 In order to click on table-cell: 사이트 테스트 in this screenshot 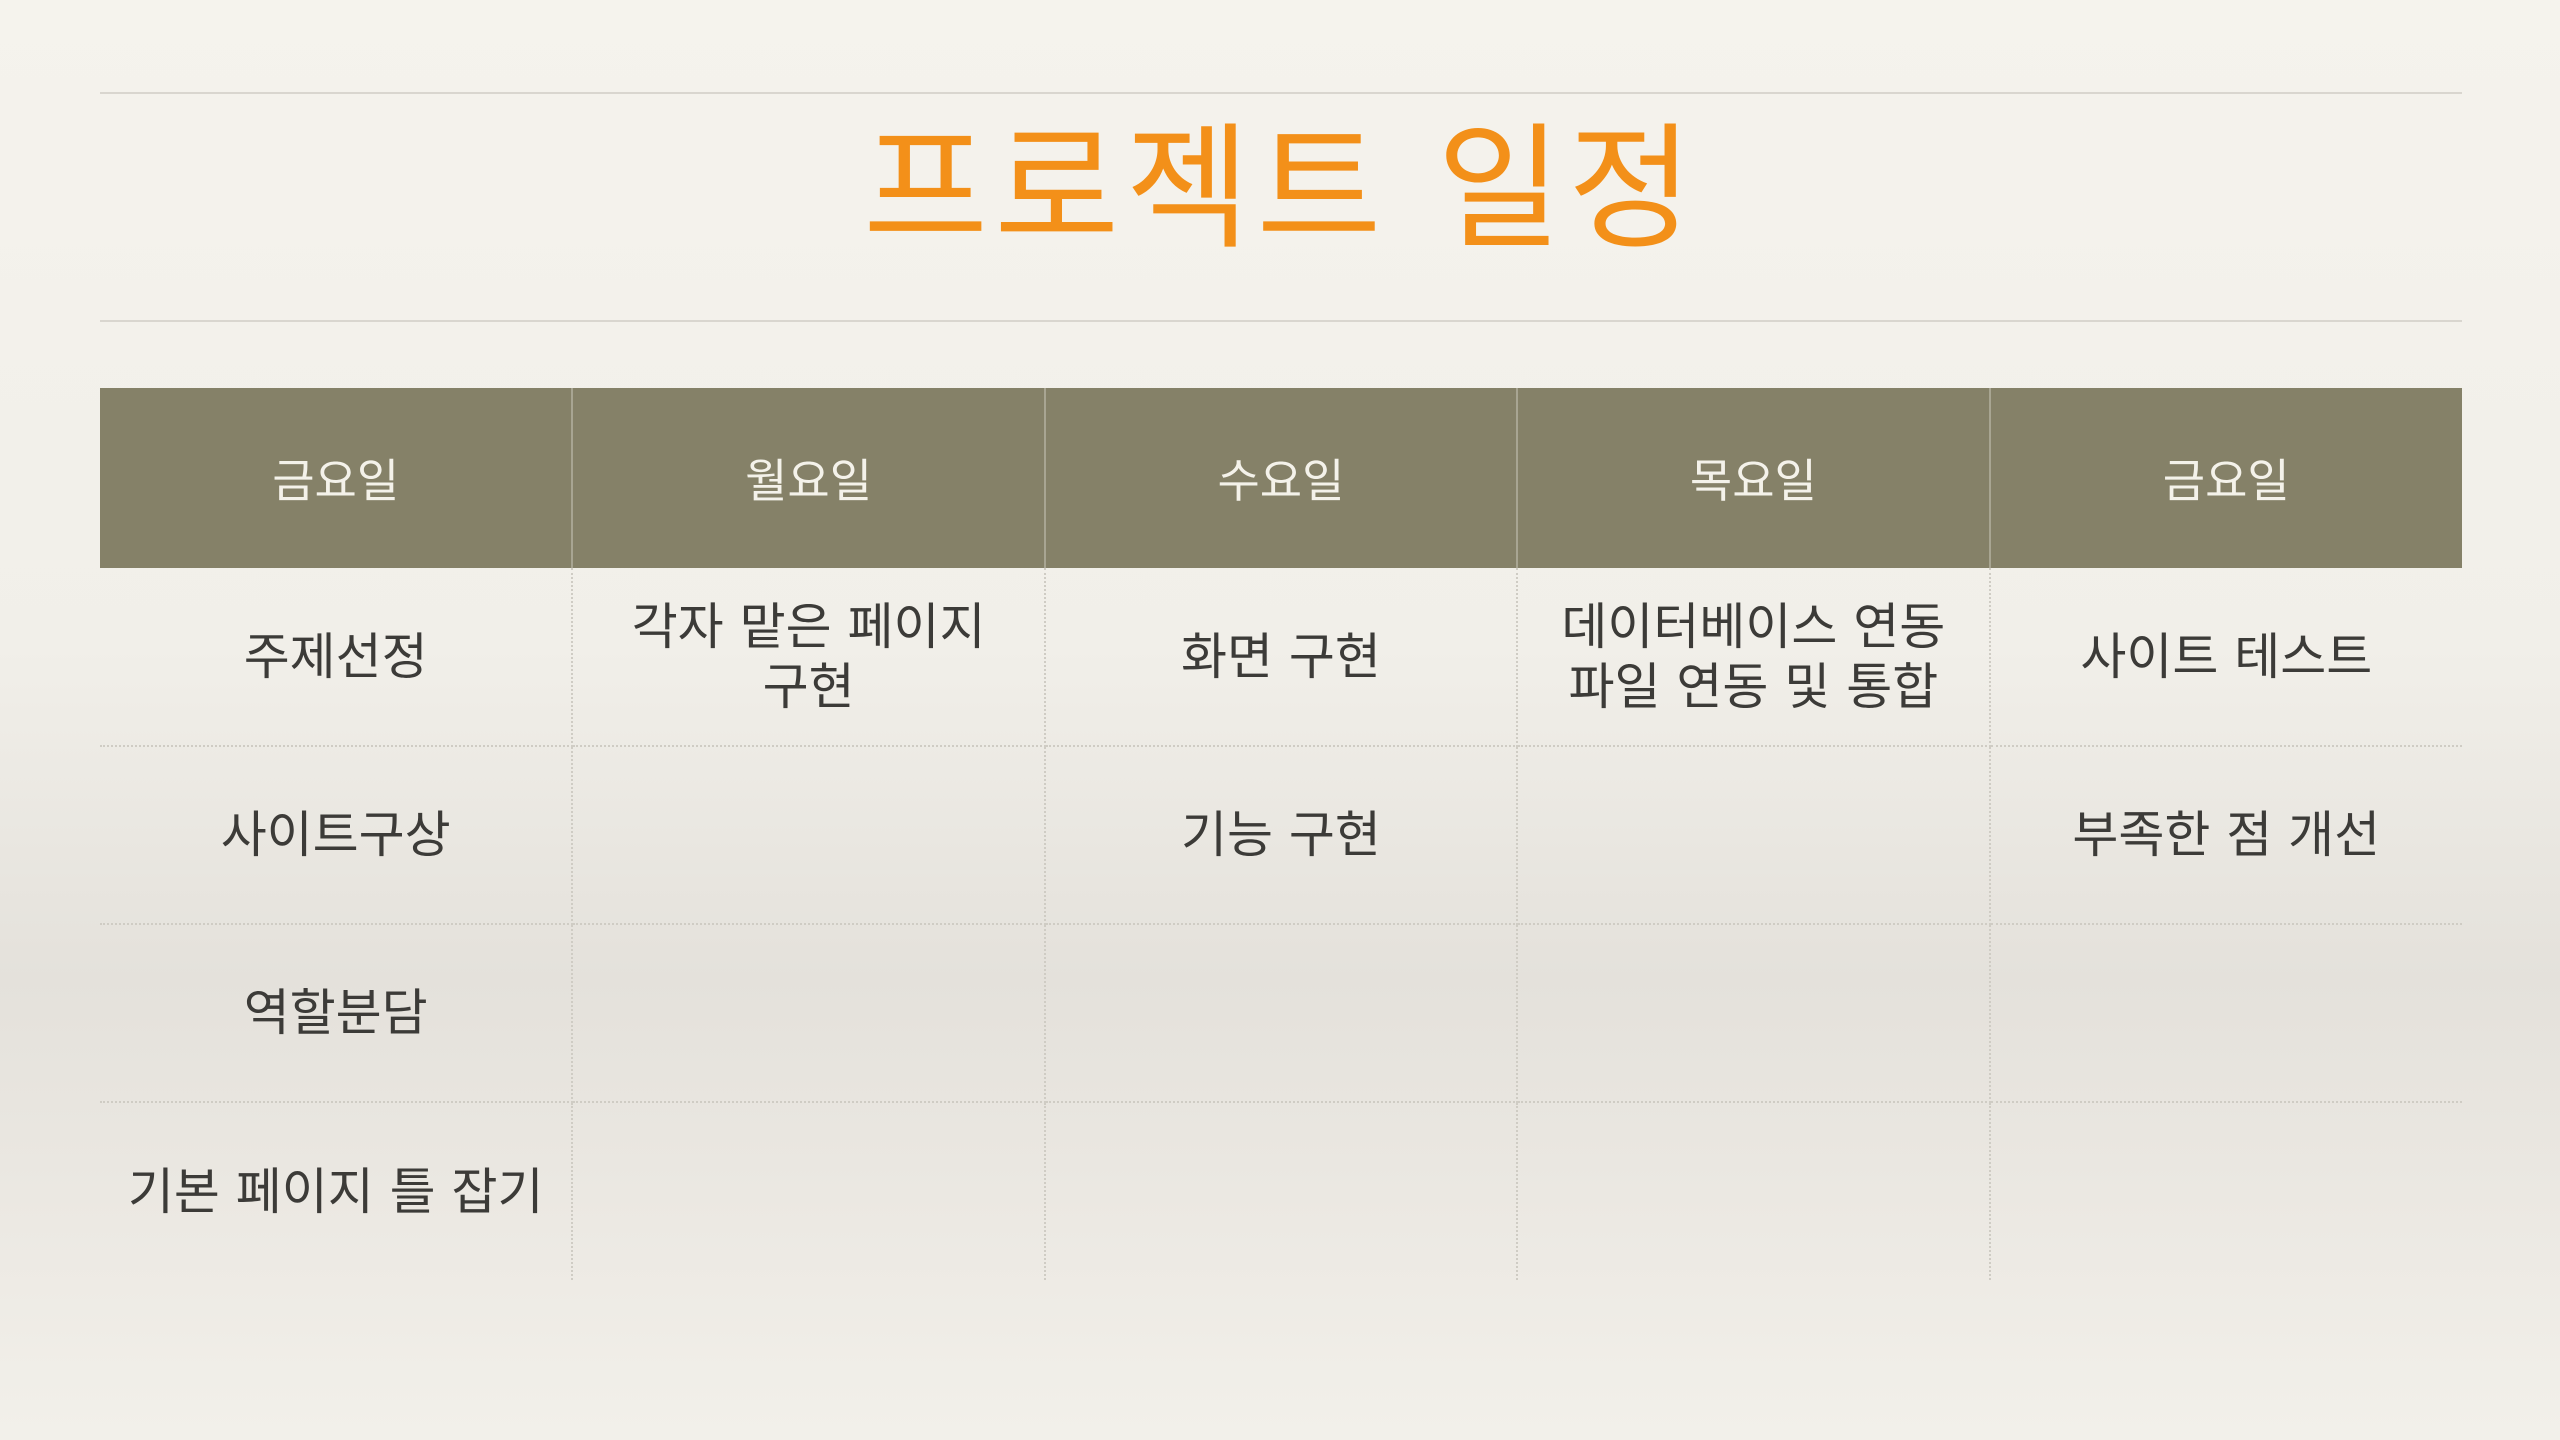, I will do `click(2225, 657)`.